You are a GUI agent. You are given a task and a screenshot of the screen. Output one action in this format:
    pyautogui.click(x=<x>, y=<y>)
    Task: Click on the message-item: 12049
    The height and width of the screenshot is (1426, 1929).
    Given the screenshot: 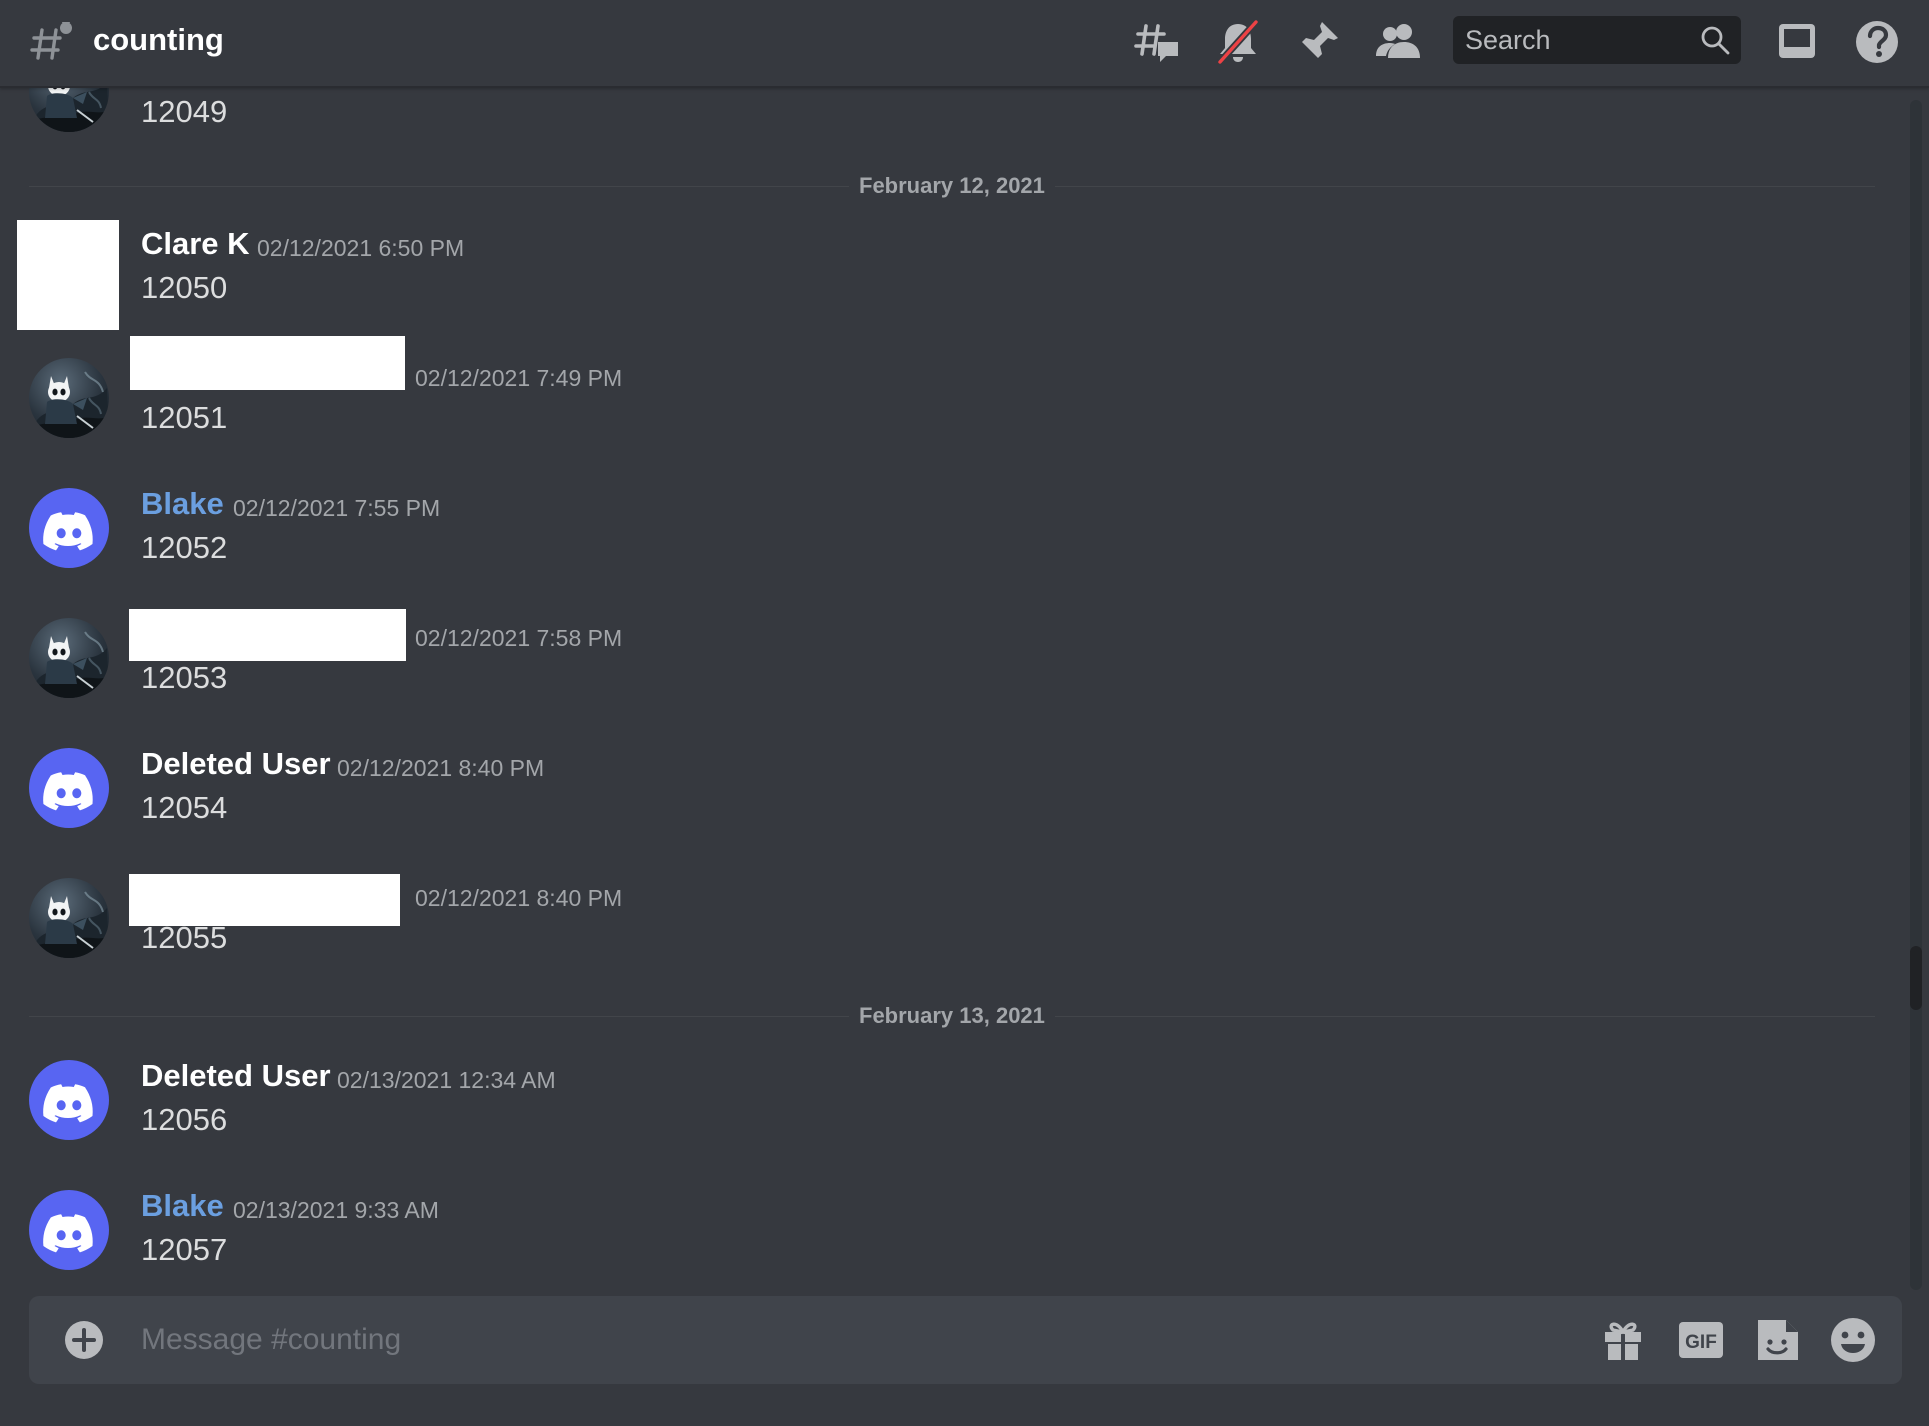 What is the action you would take?
    pyautogui.click(x=940, y=125)
    